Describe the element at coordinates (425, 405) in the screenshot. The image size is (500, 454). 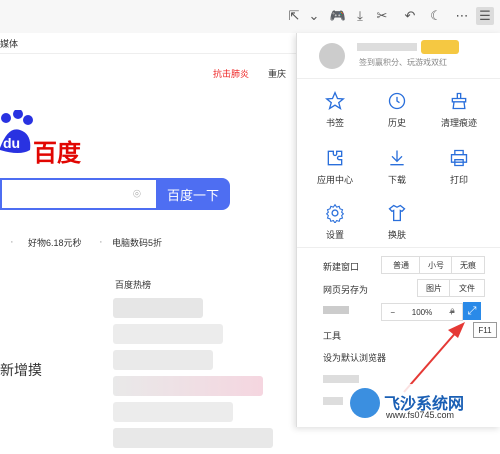
I see `watermark: 飞沙系统网 www.fs0745.com` at that location.